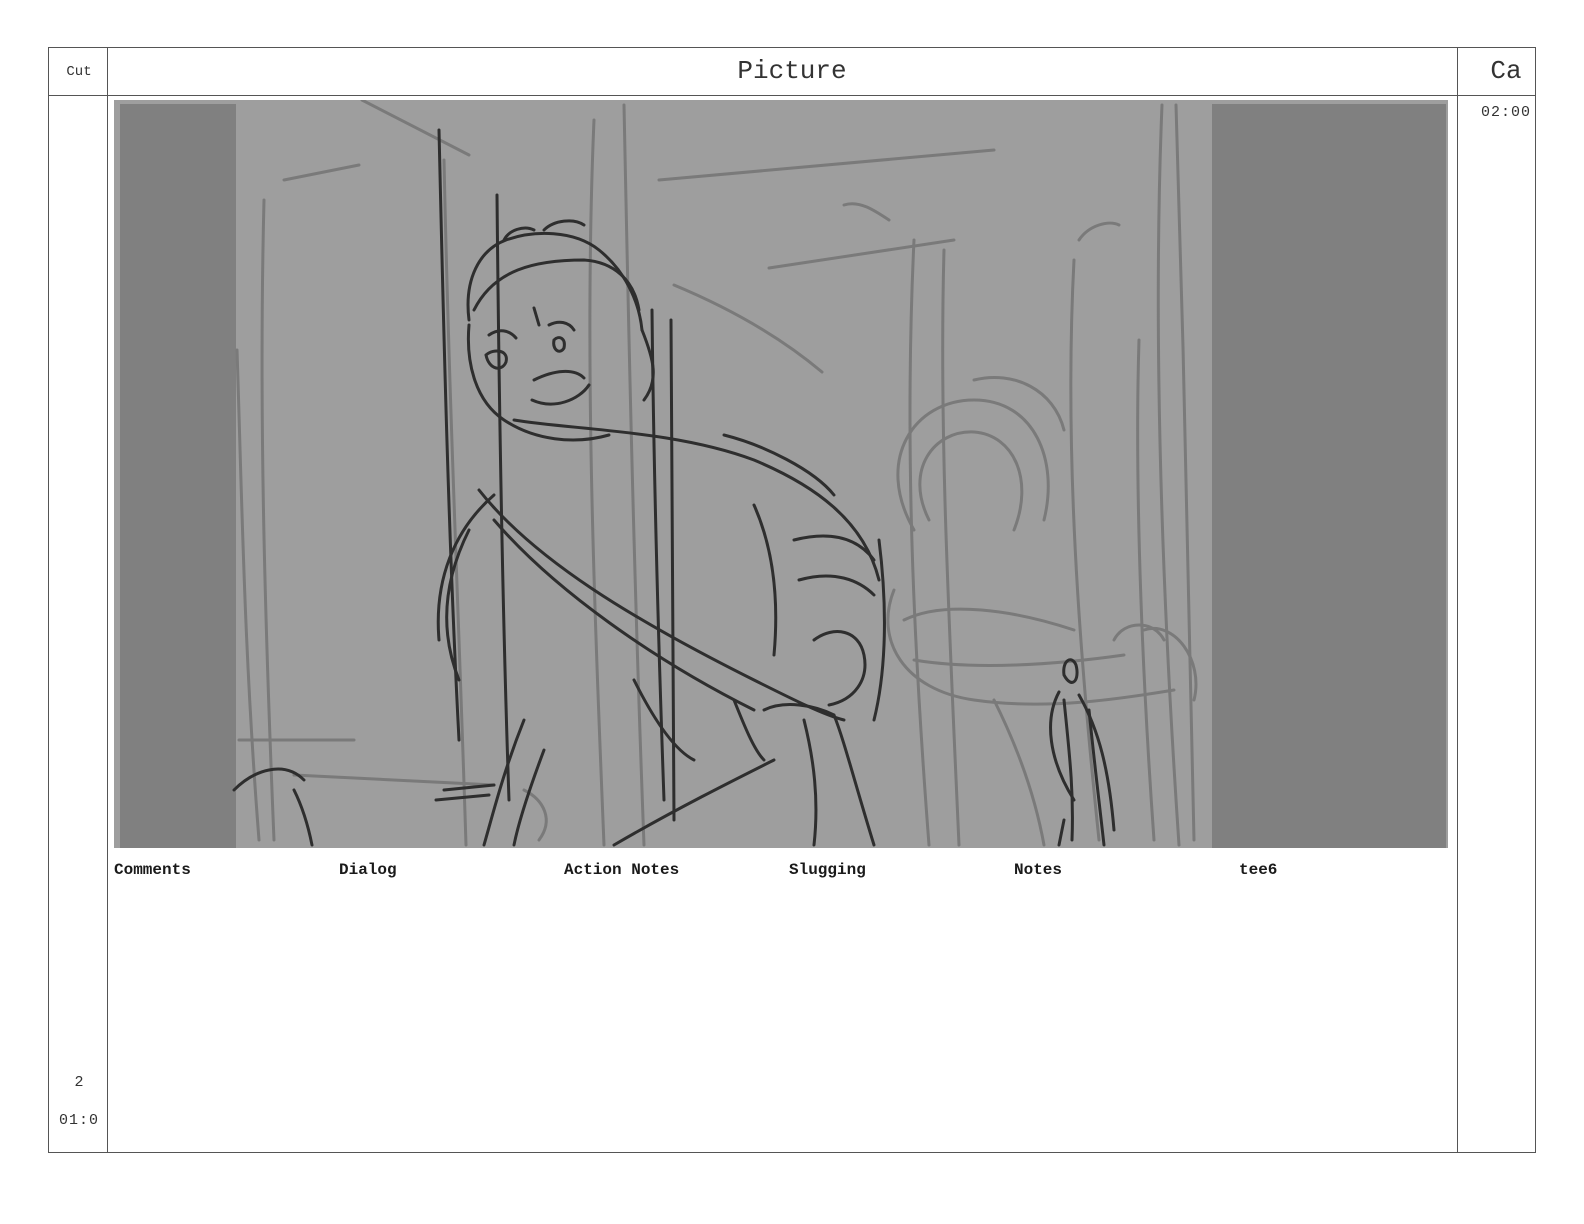 The width and height of the screenshot is (1584, 1224). I want to click on comments-field: Comments, so click(152, 870).